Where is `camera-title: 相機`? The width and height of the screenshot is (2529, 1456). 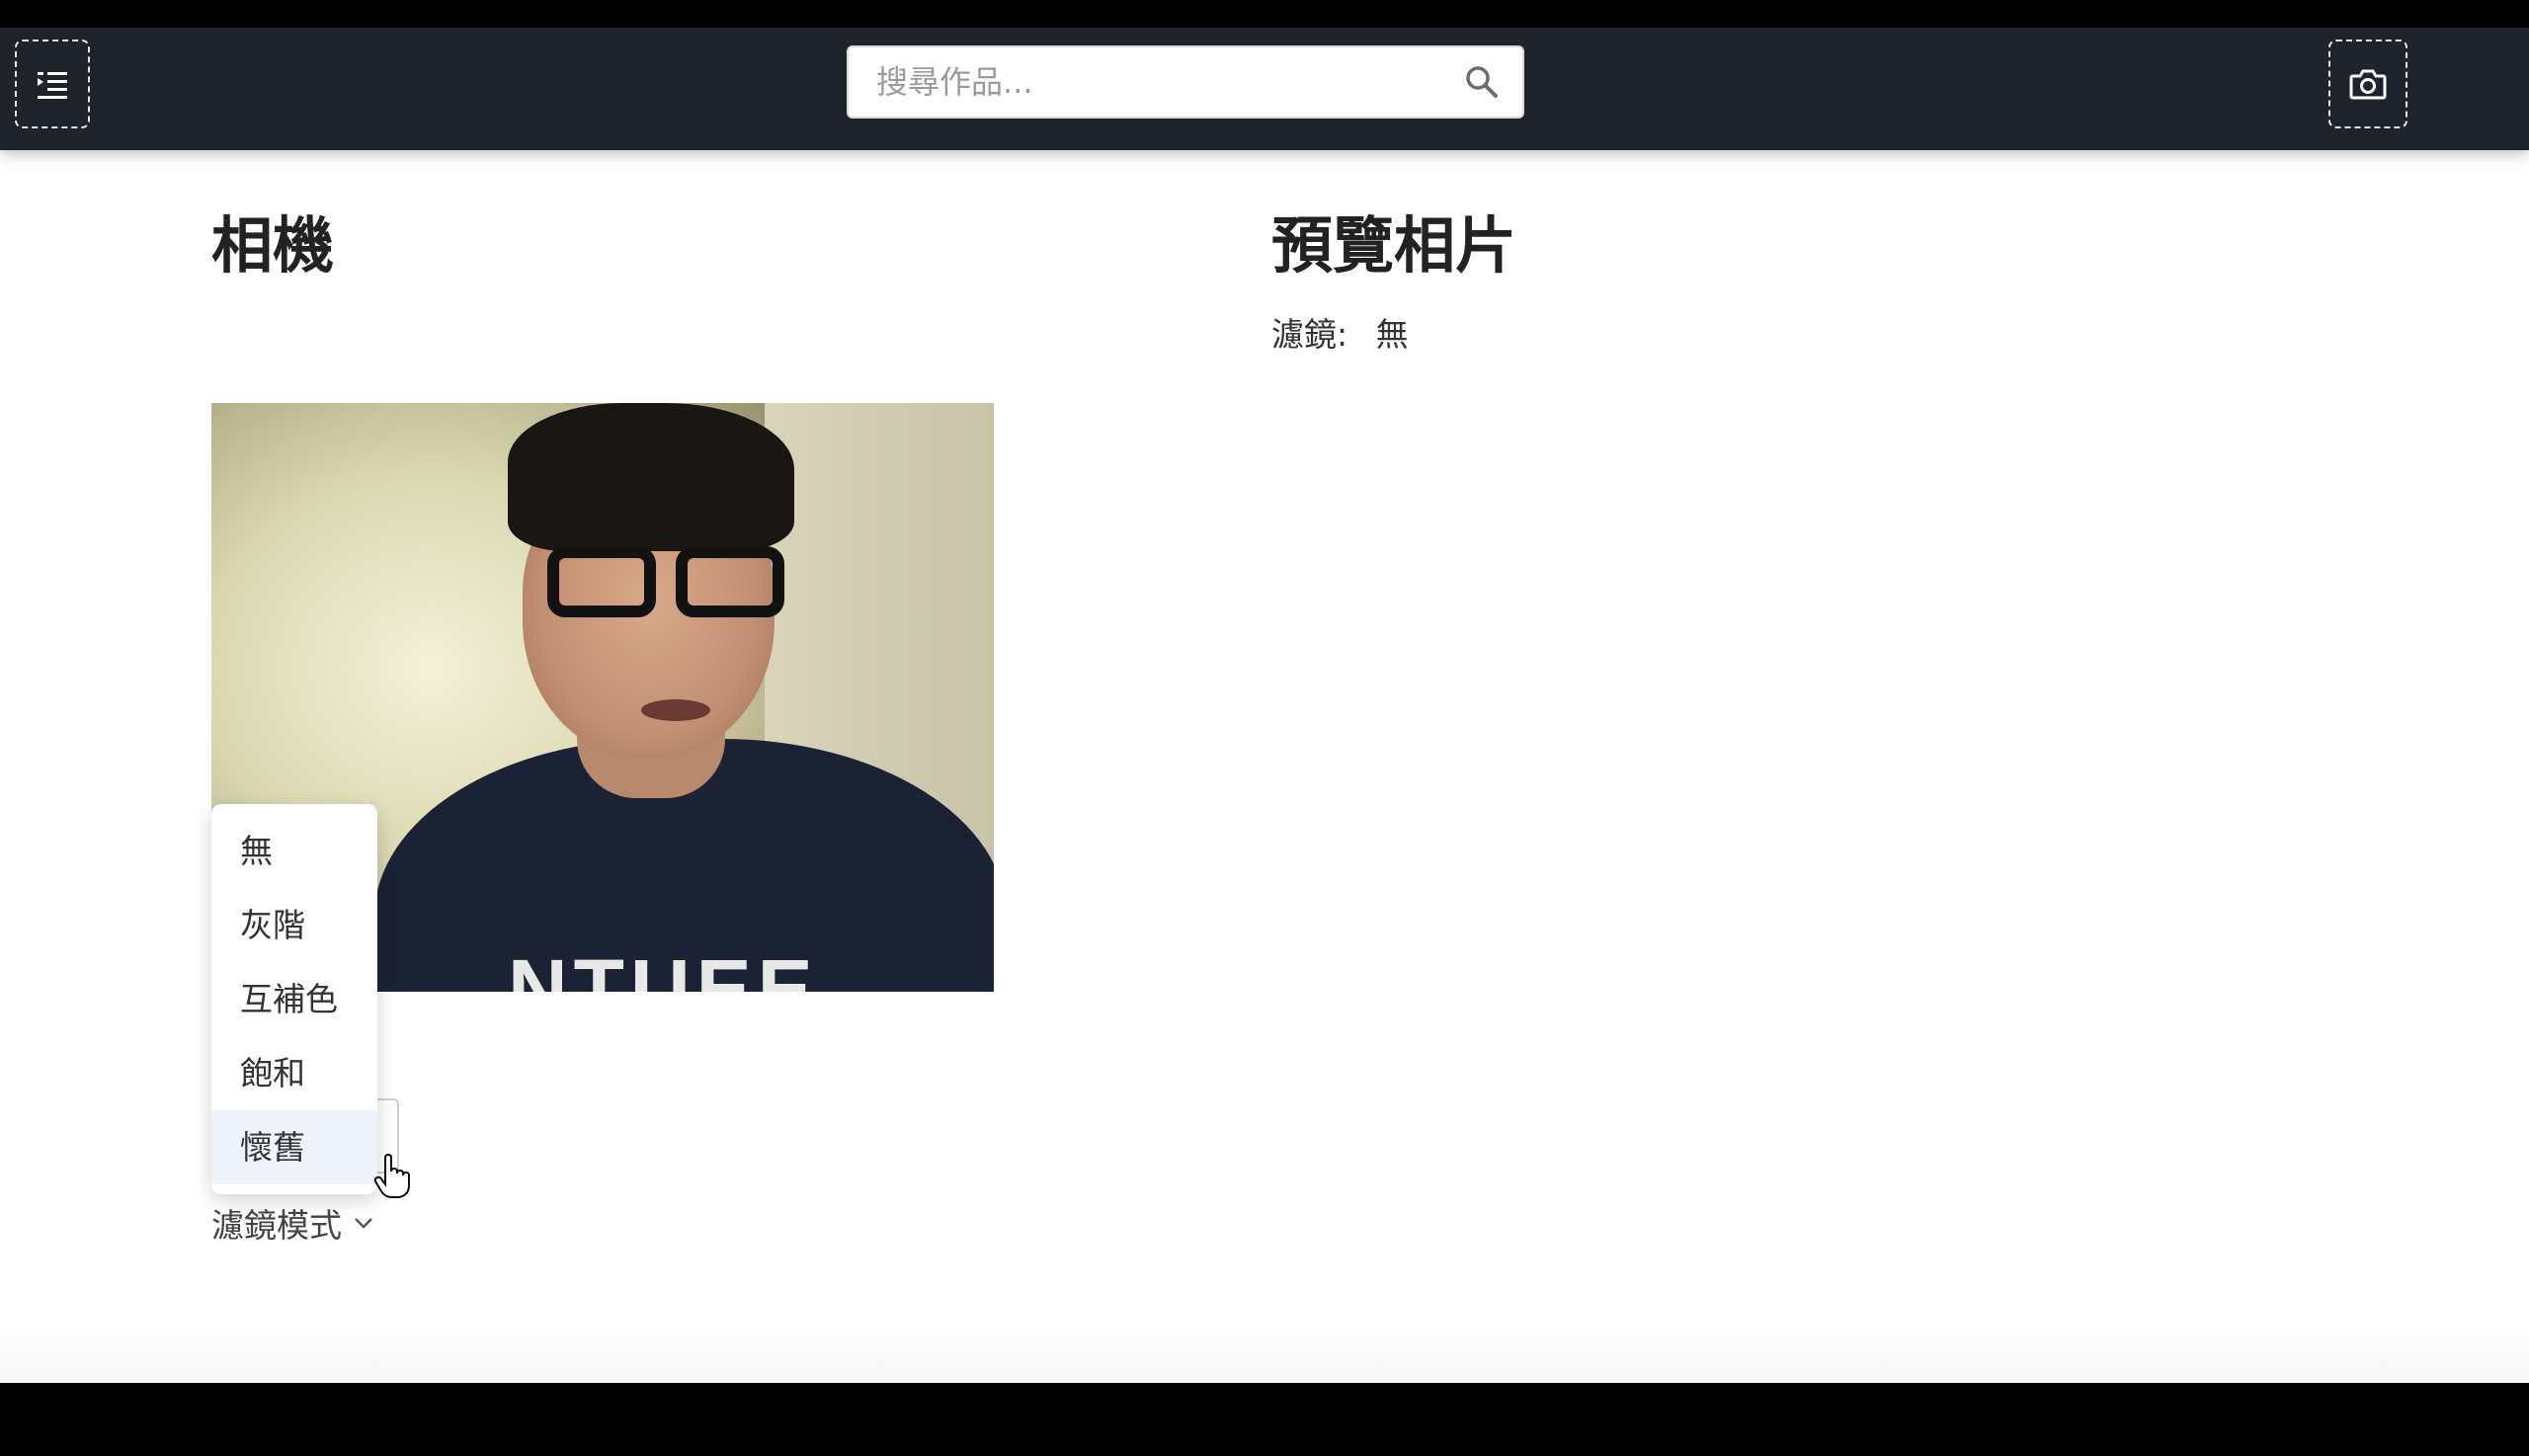
camera-title: 相機 is located at coordinates (273, 245).